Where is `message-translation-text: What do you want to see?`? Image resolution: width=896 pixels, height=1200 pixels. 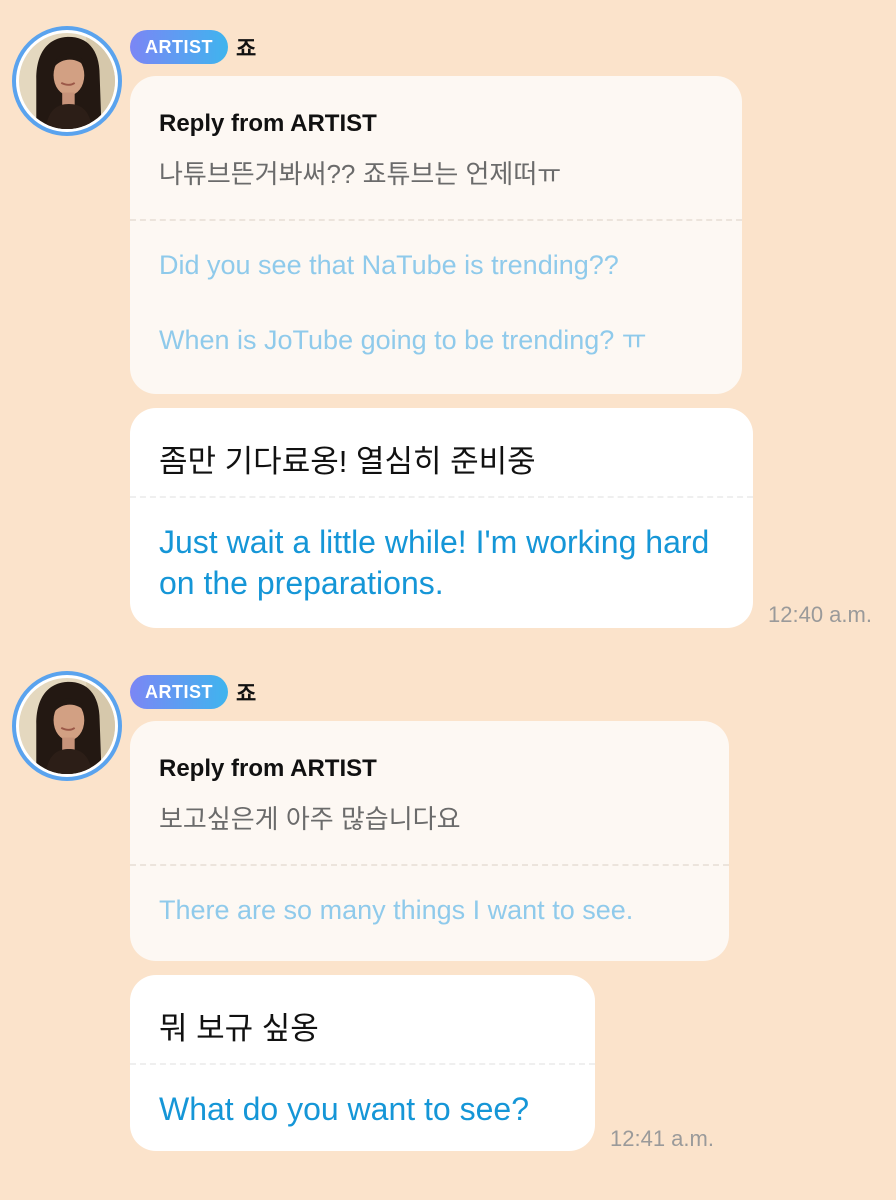
message-translation-text: What do you want to see? is located at coordinates (344, 1109).